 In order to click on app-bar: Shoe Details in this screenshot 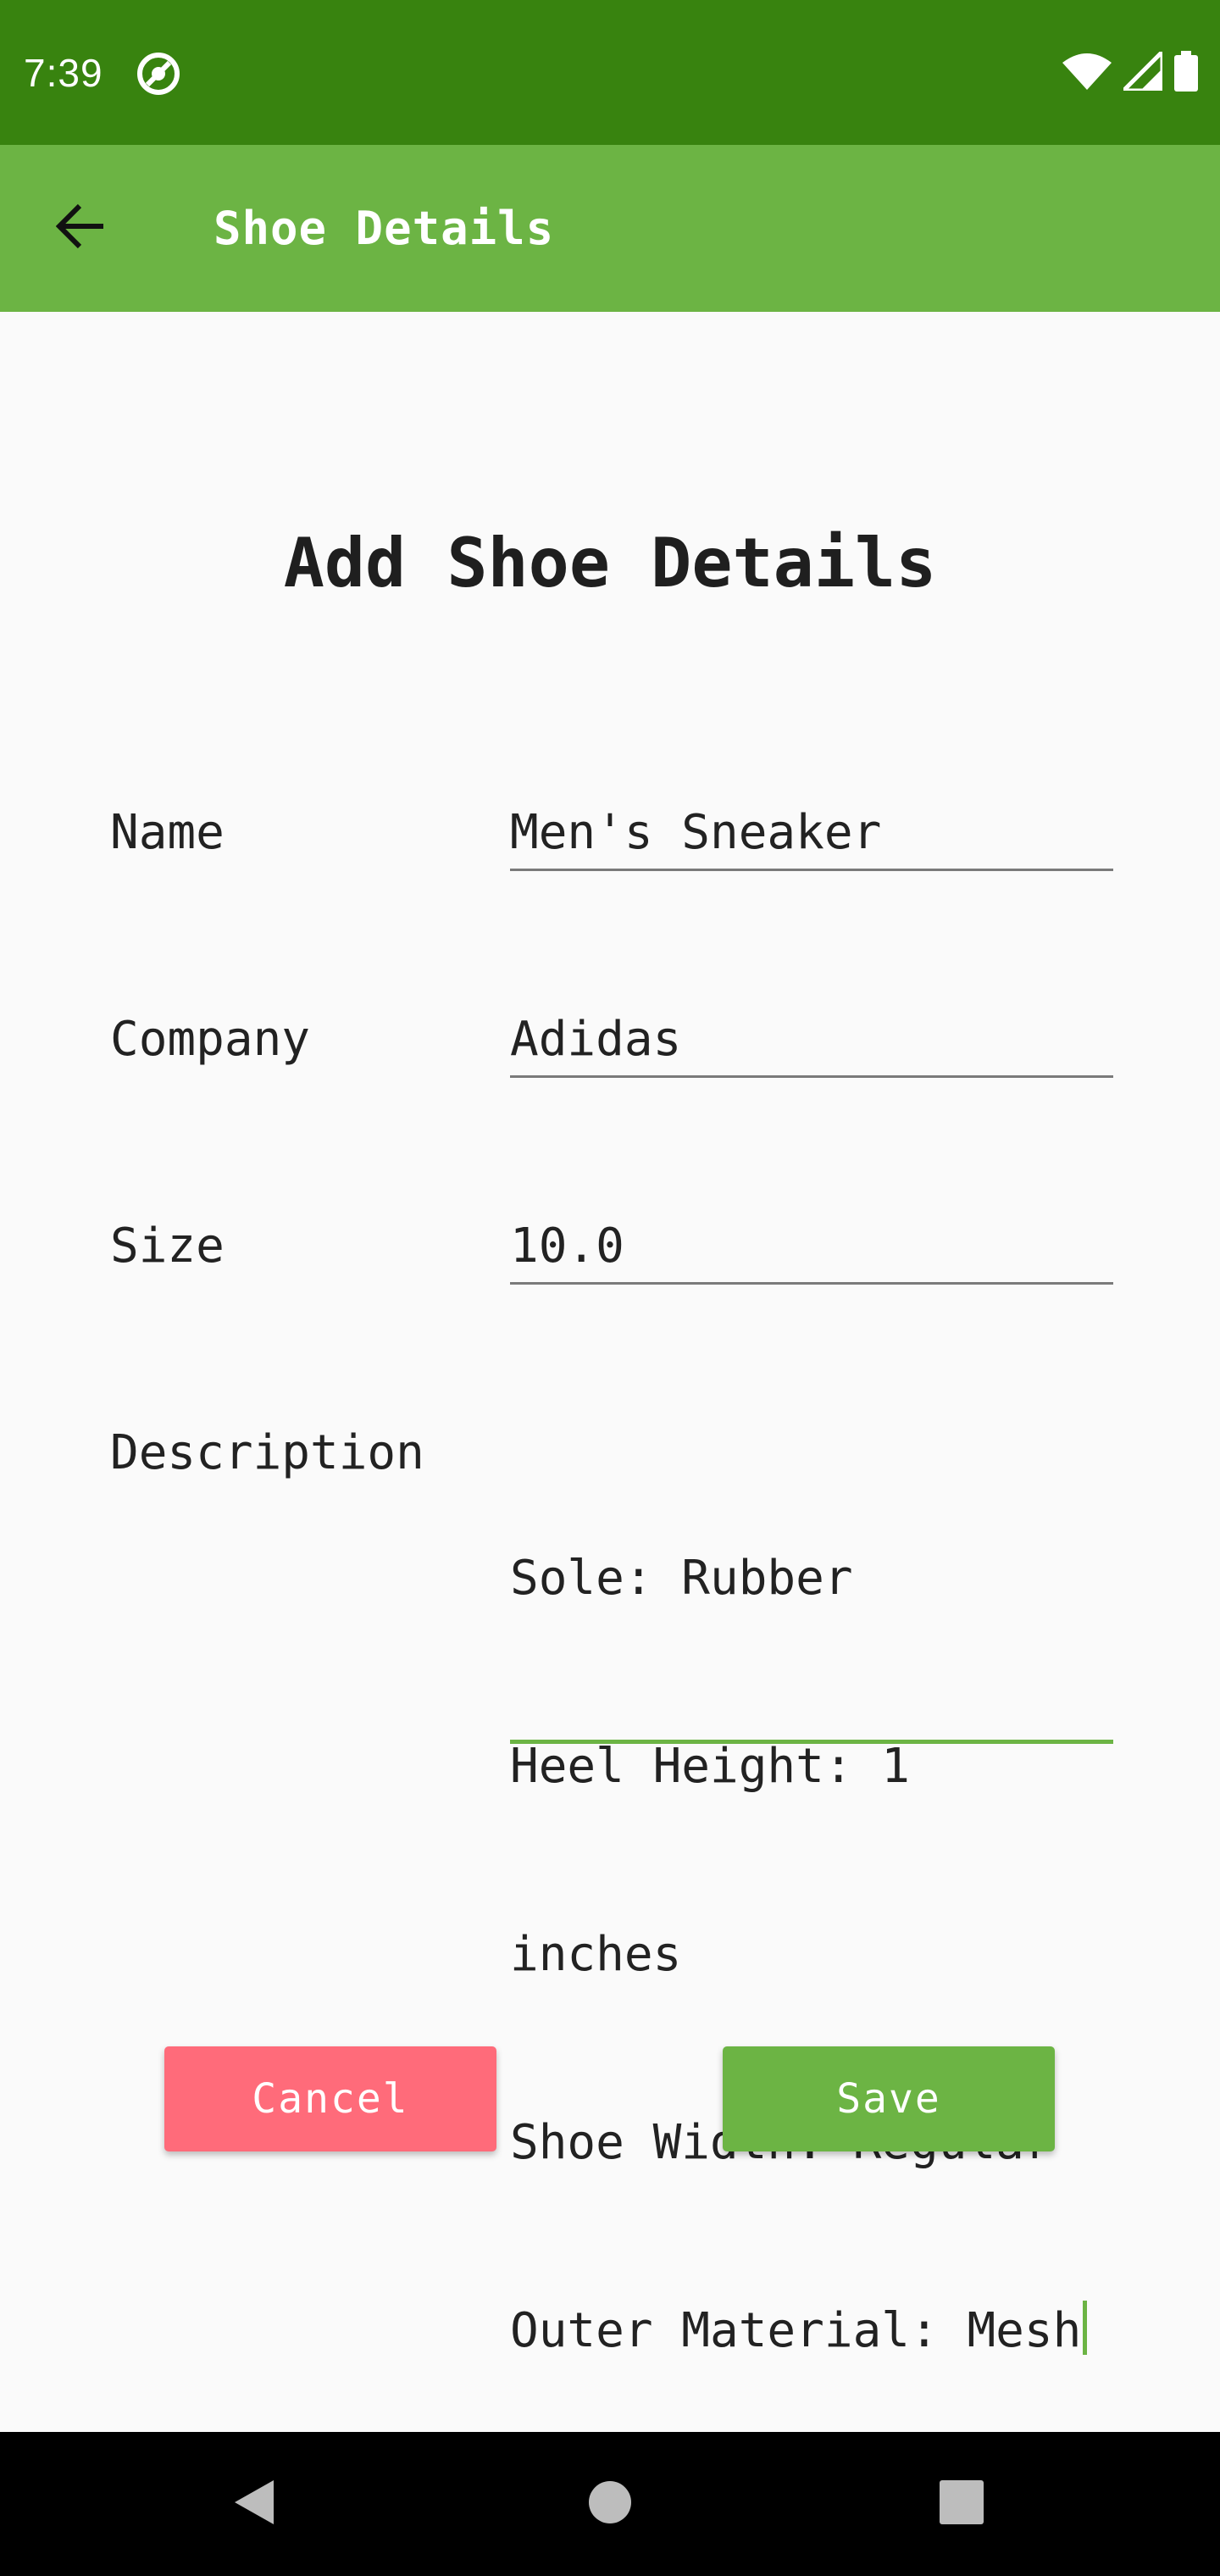, I will do `click(610, 228)`.